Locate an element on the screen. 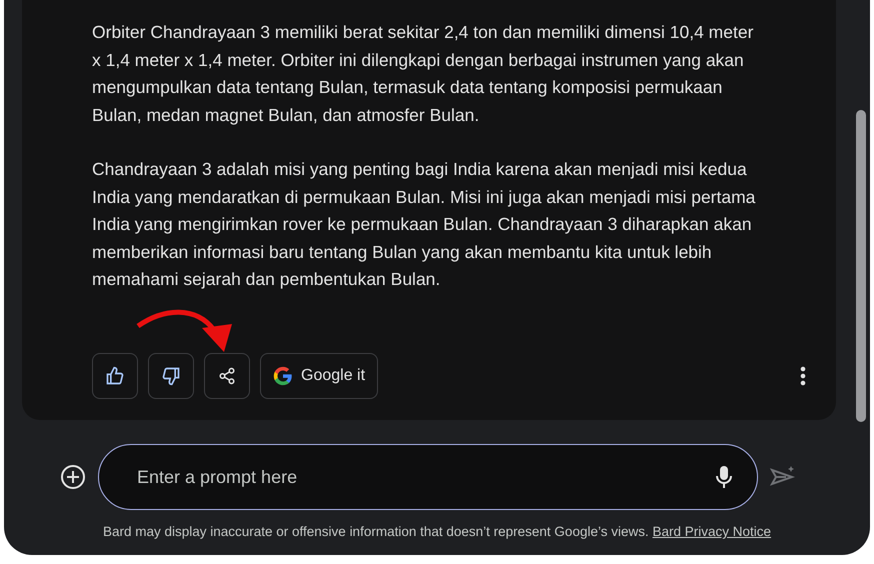 The height and width of the screenshot is (564, 874). share-button is located at coordinates (227, 376).